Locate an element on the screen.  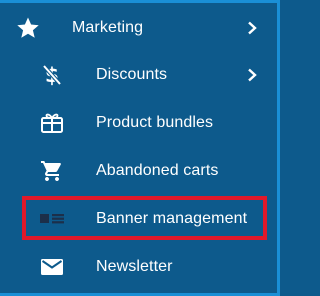
menu-item-label: Abandoned carts is located at coordinates (157, 170).